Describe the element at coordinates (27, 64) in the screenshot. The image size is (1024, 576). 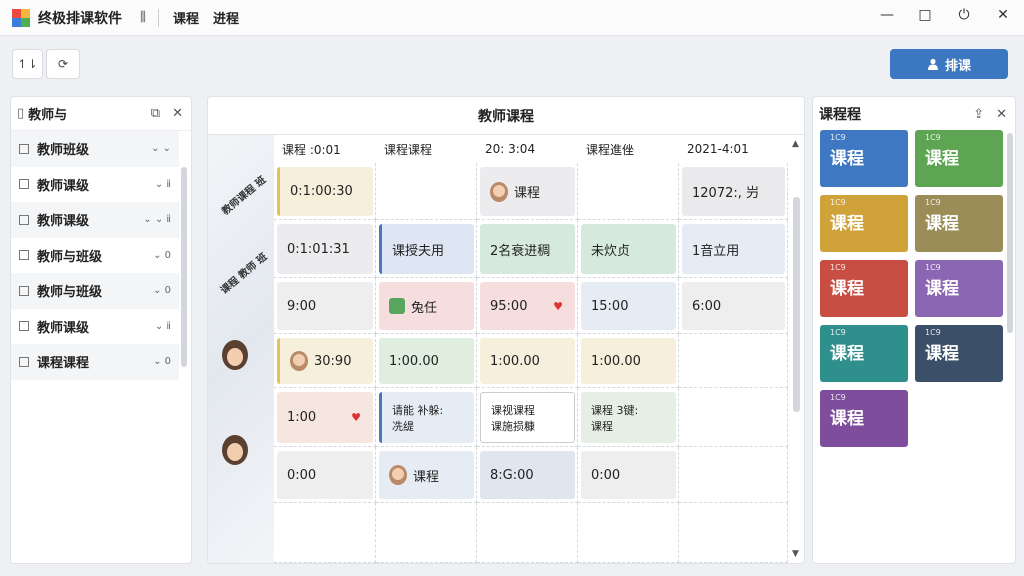
I see `sort-button: ↿⇂` at that location.